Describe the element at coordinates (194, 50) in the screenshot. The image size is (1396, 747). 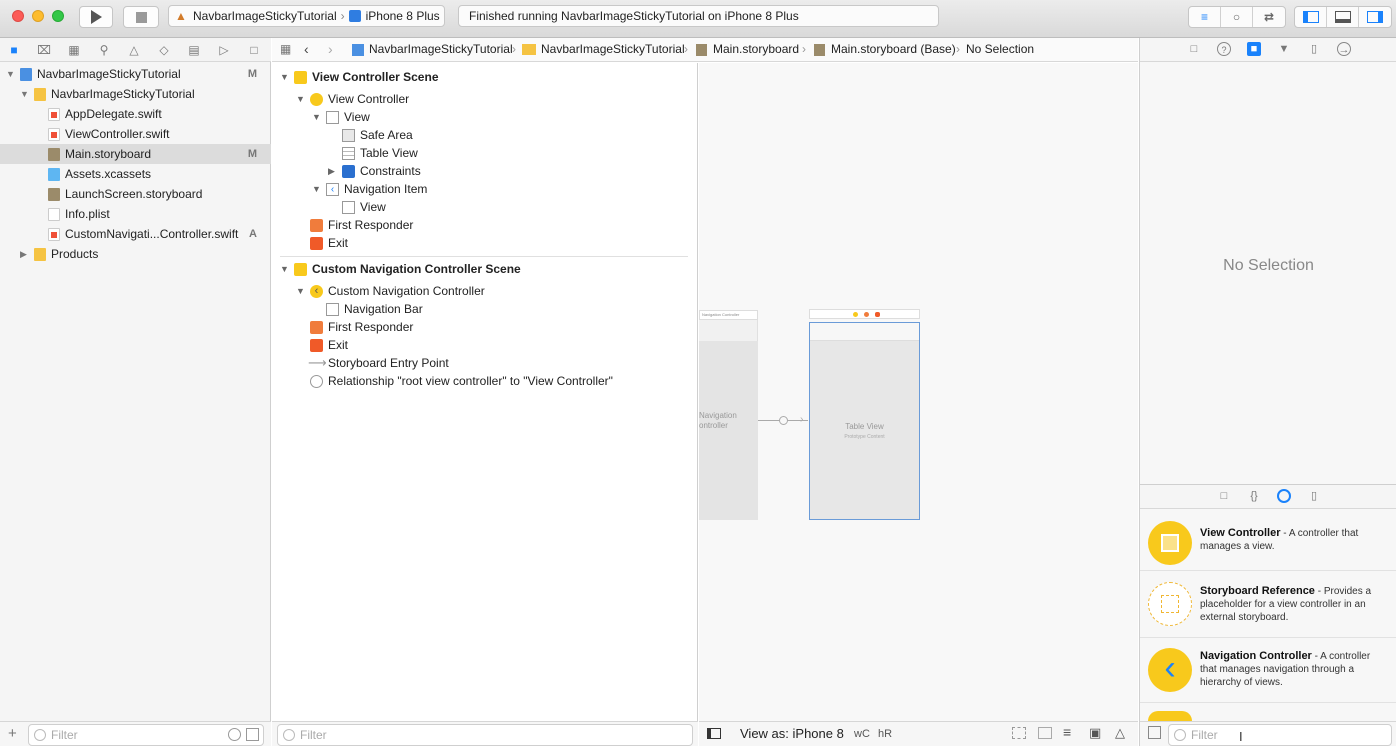
I see `debug-icon: ▤` at that location.